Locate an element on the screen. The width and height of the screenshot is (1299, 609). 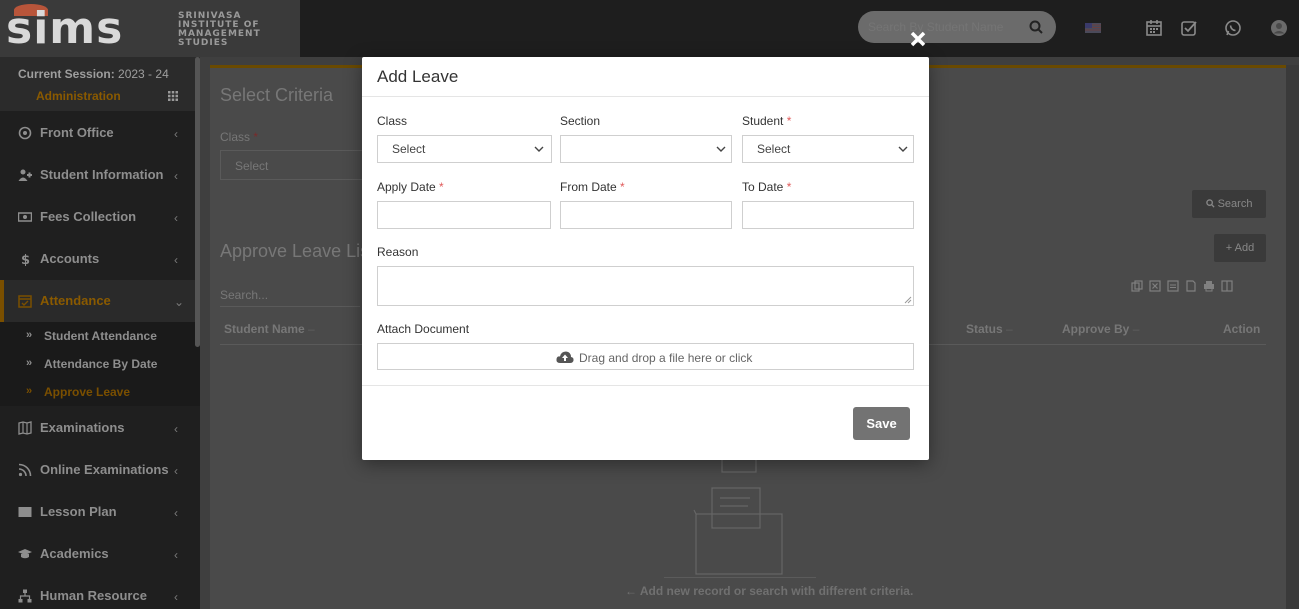
calendar-icon is located at coordinates (1154, 28).